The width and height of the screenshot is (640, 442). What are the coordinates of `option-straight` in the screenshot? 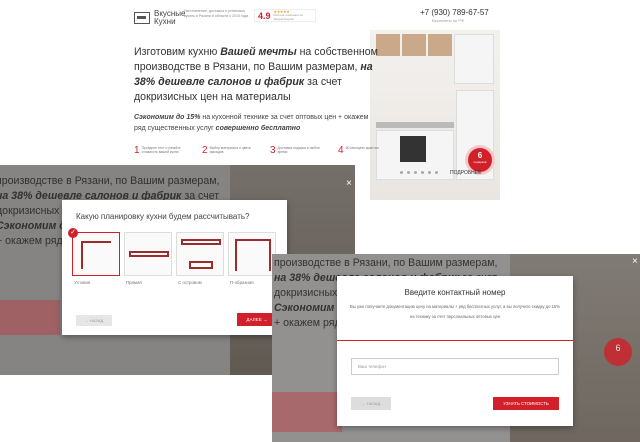 It's located at (148, 254).